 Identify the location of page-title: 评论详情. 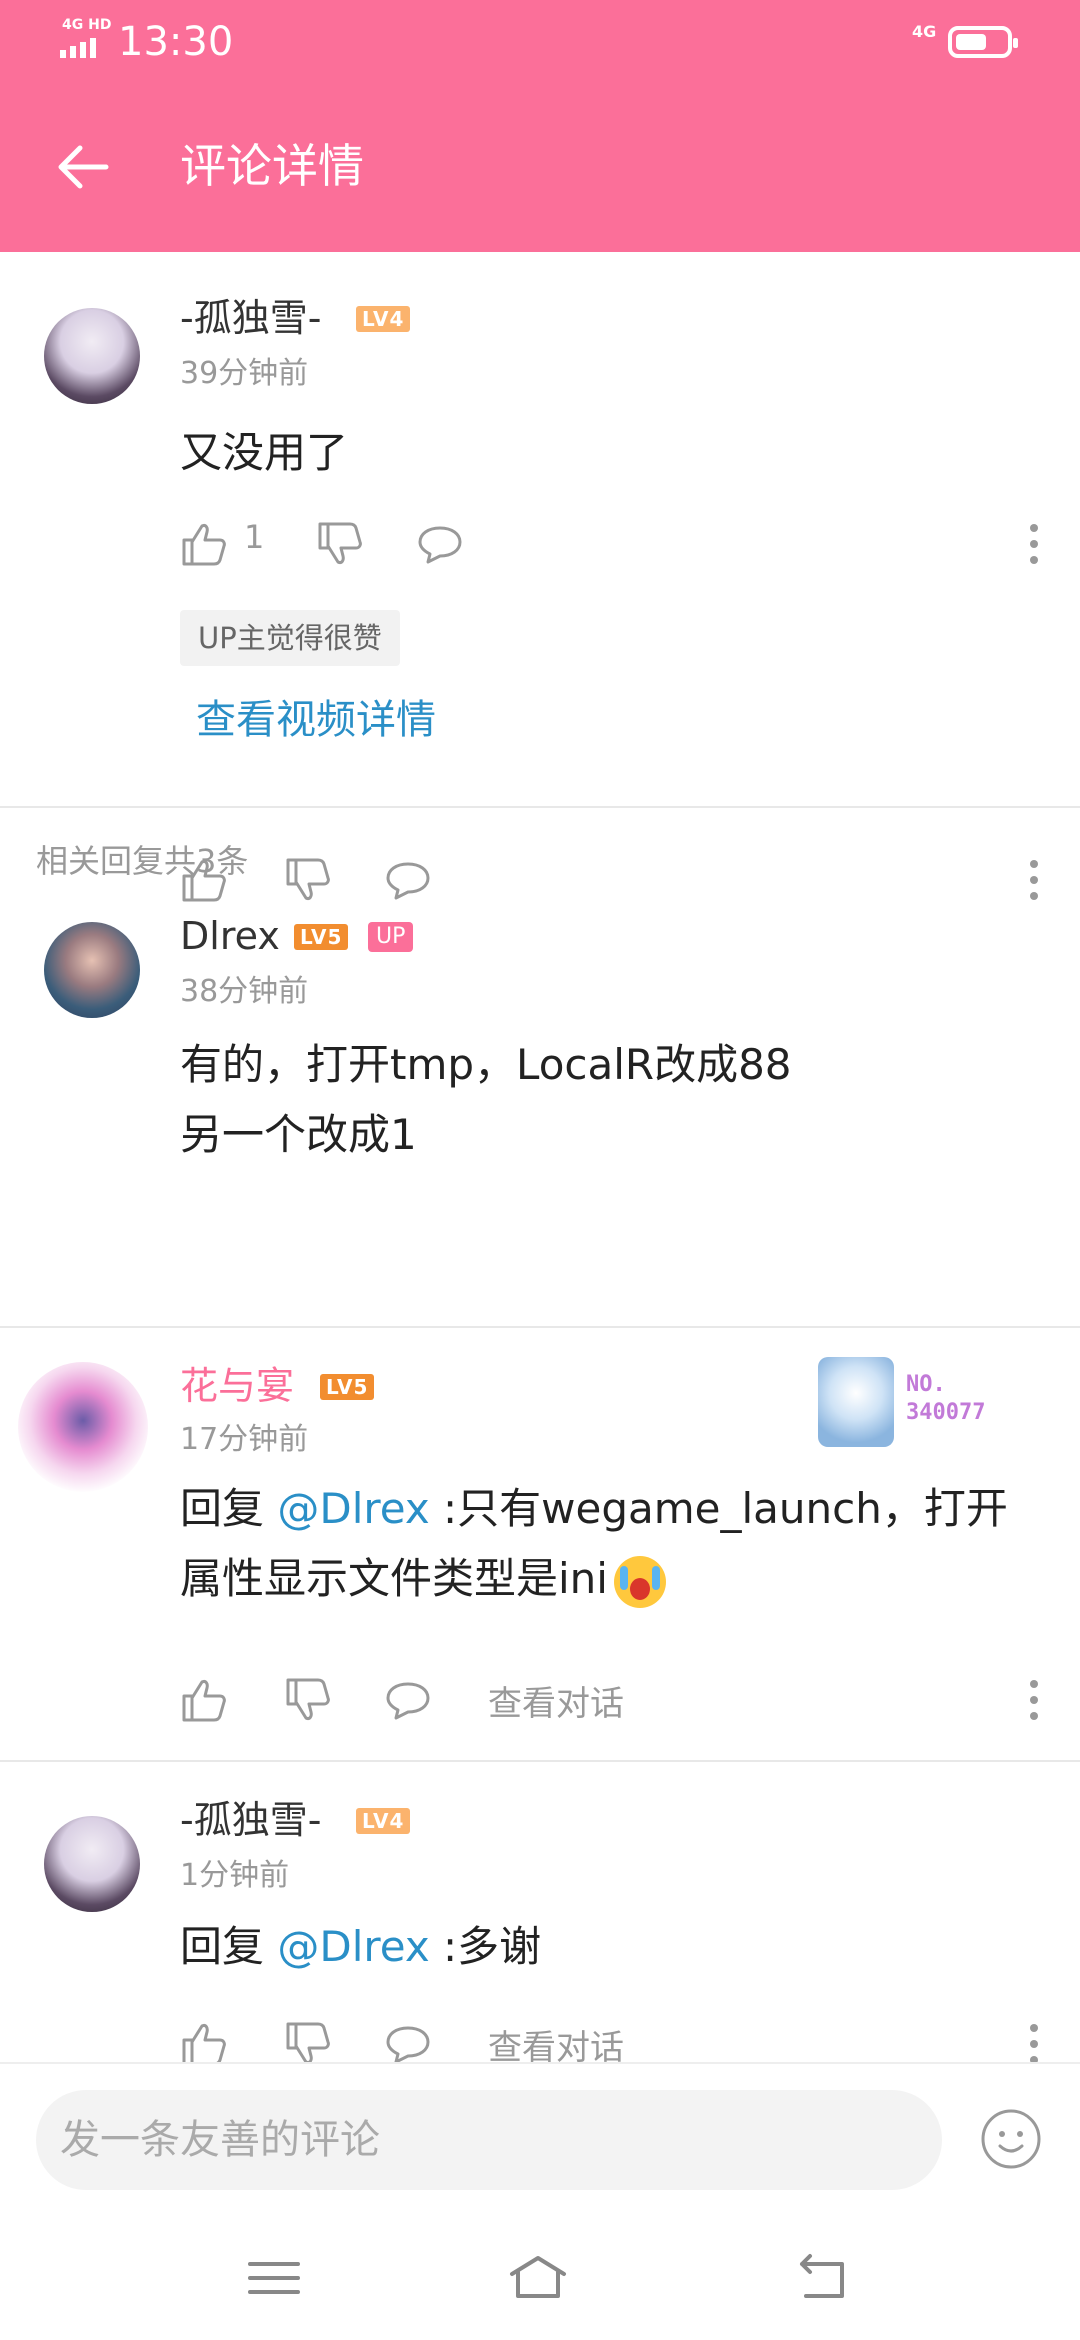
(272, 166).